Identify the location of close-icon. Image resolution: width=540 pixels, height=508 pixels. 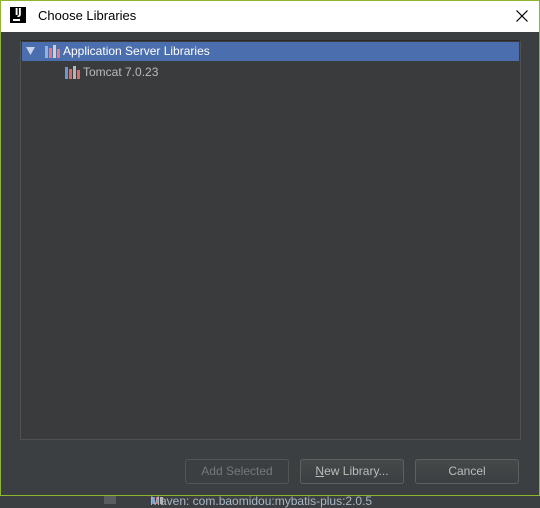
(522, 16).